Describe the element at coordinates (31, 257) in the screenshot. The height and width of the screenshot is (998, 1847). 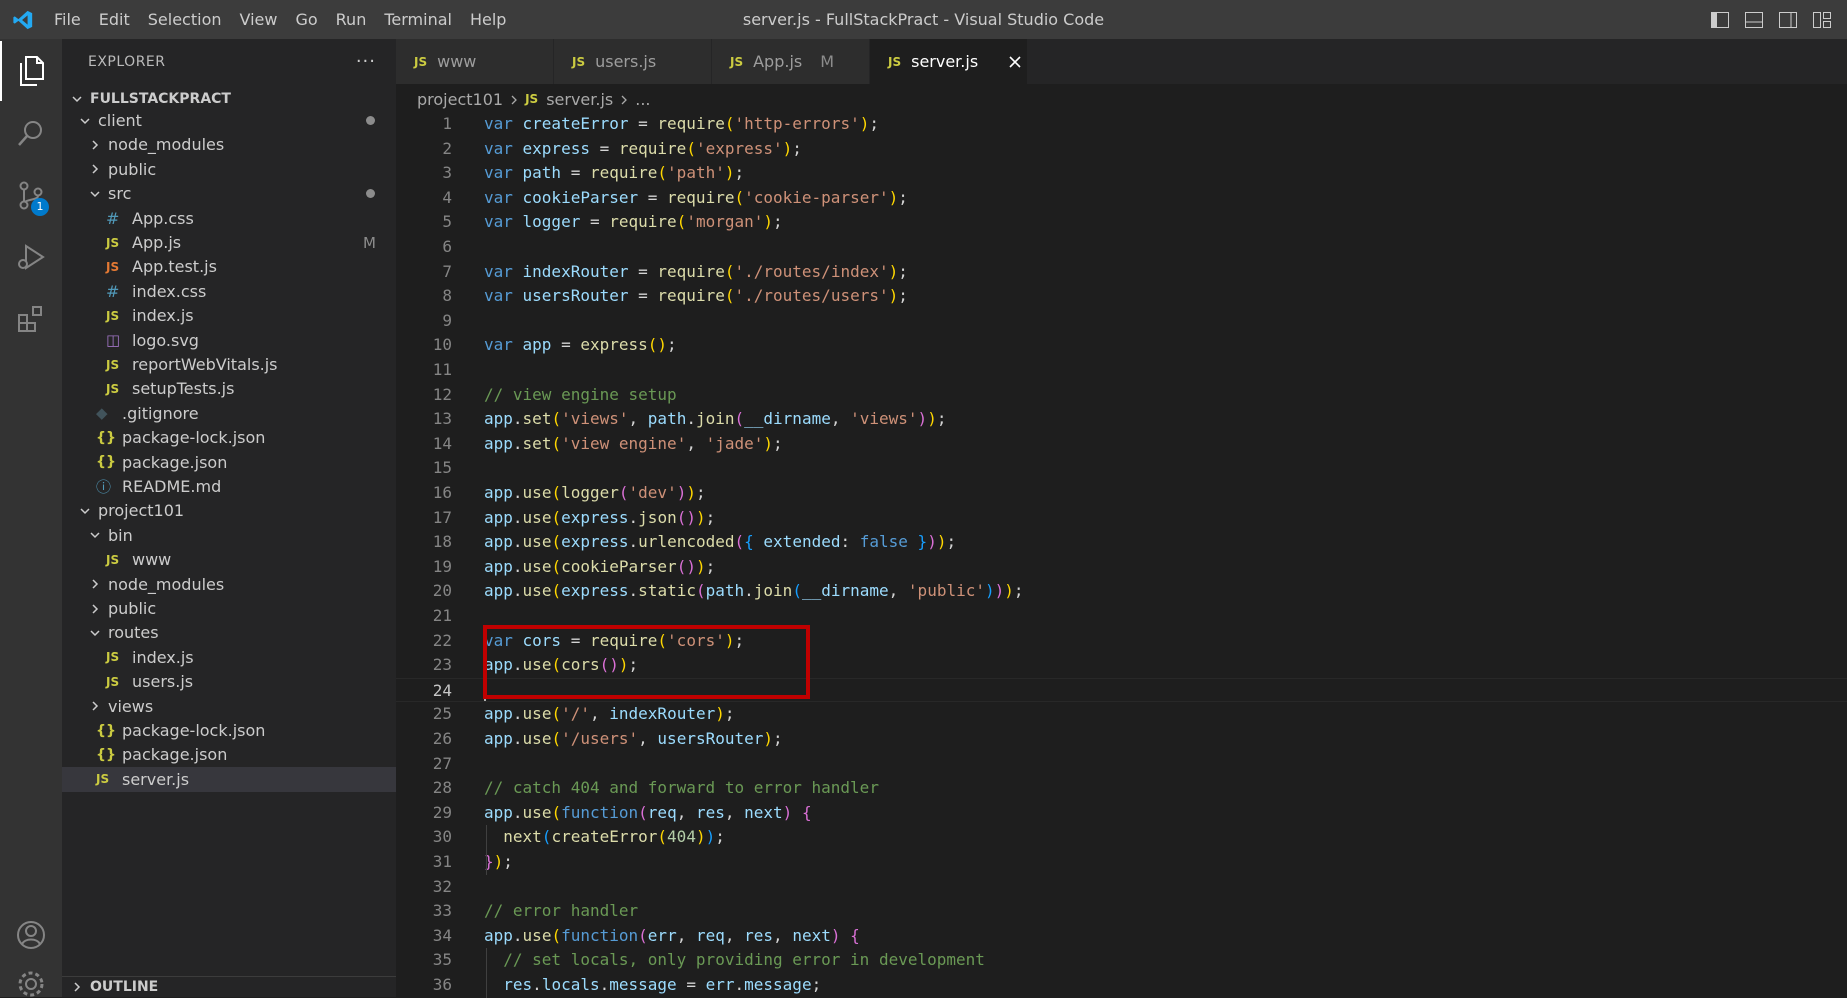
I see `run-and-debug-icon` at that location.